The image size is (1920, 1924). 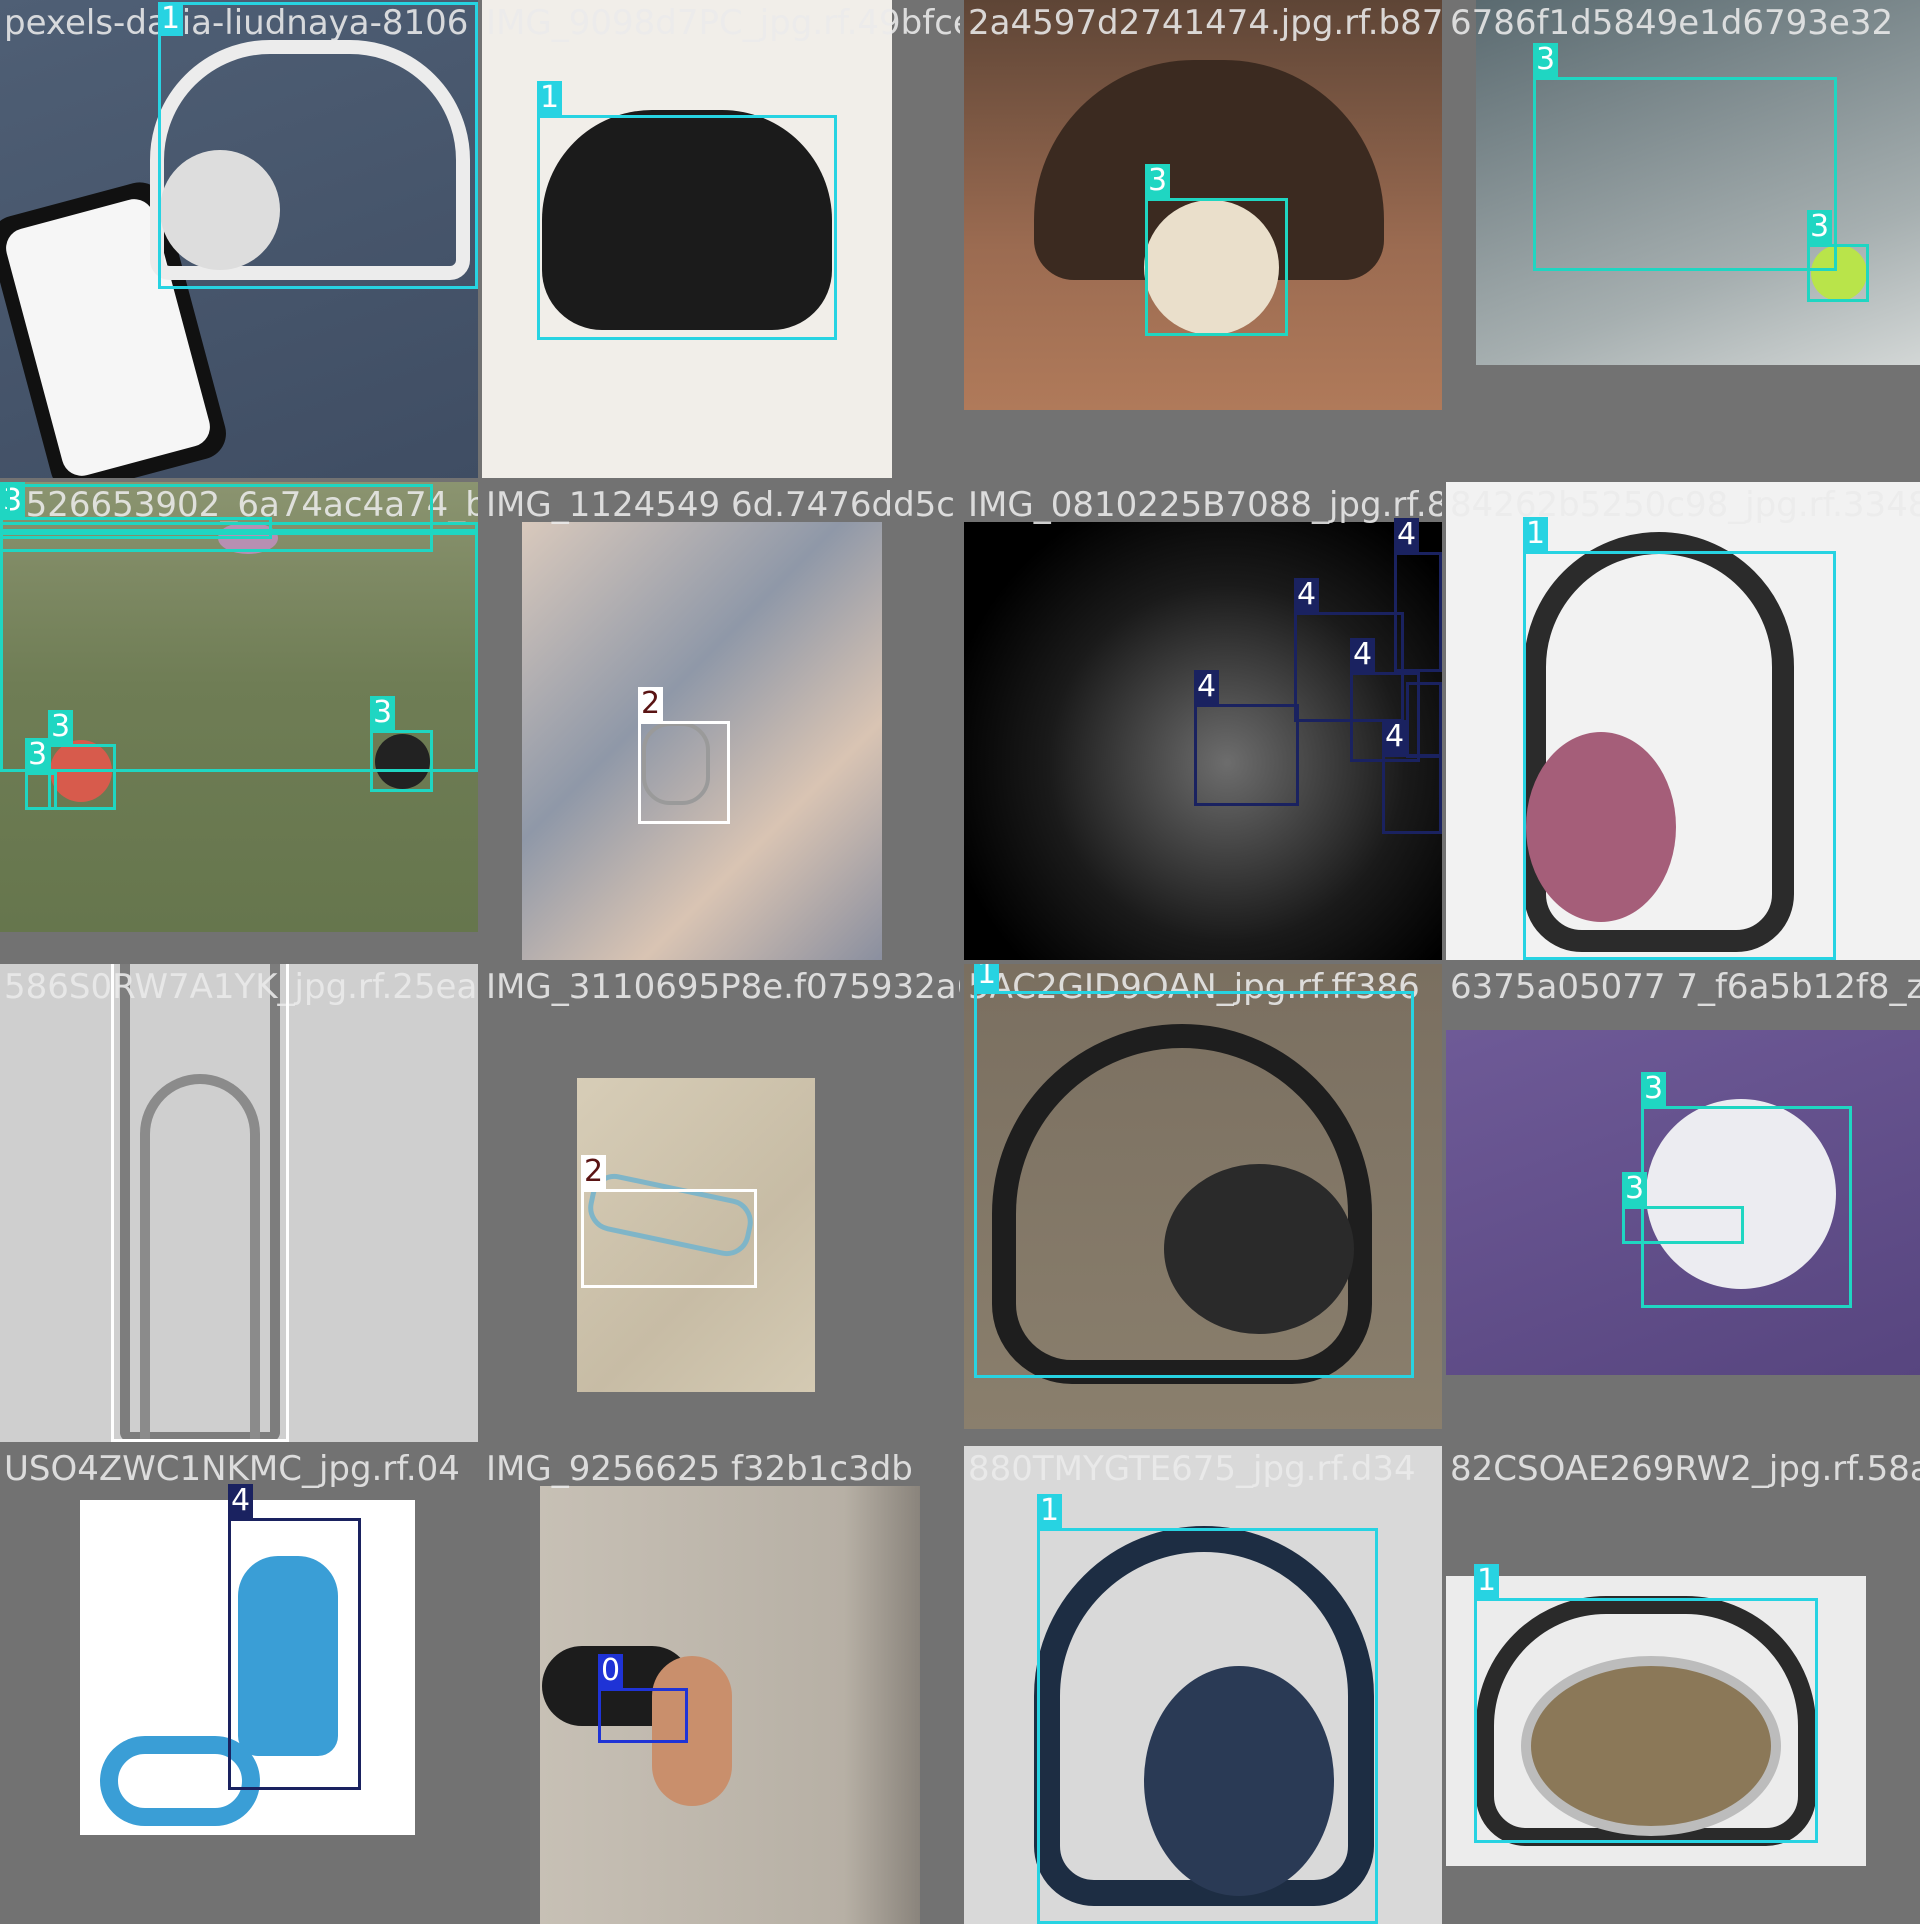 I want to click on tile: 82CSOAE269RW2_jpg.rf.58a 1, so click(x=1683, y=1685).